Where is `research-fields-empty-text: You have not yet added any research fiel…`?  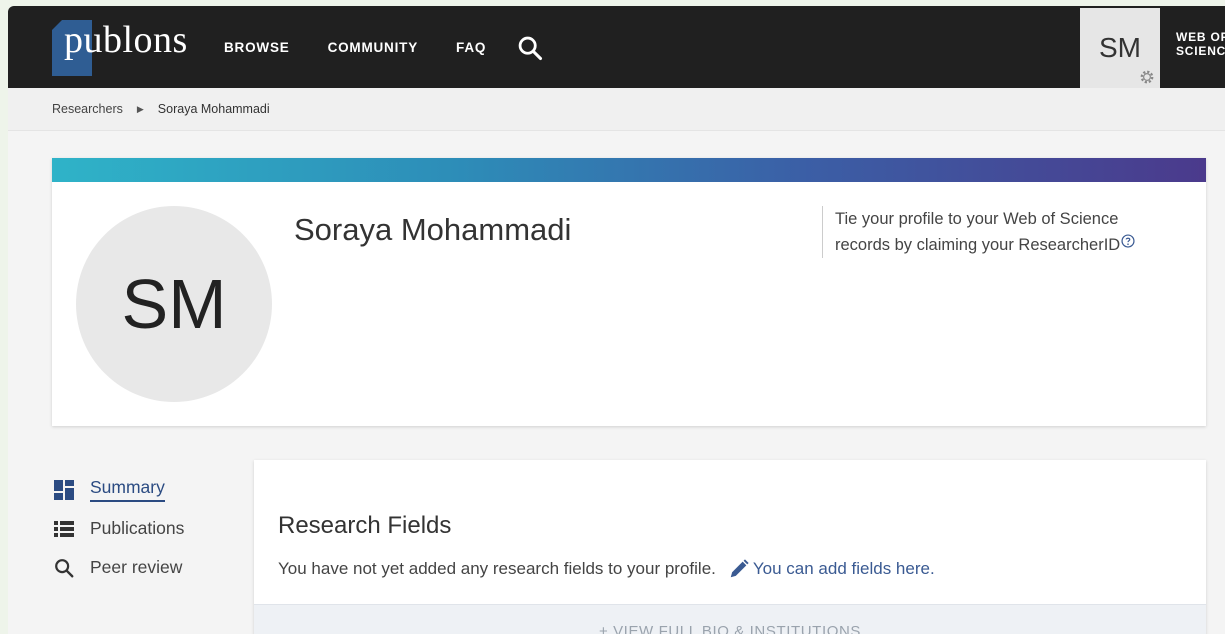
research-fields-empty-text: You have not yet added any research fiel… is located at coordinates (497, 568).